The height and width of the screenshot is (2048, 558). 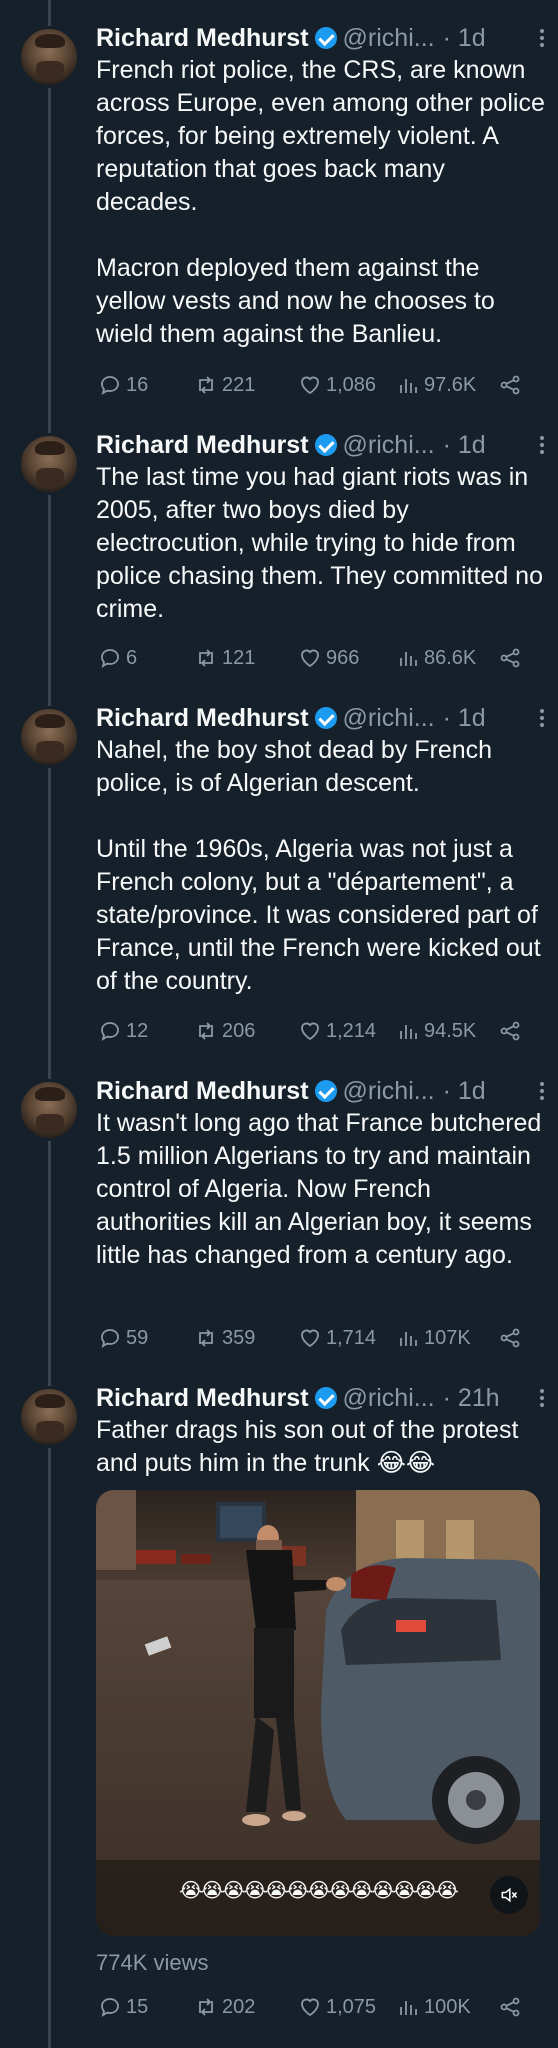 What do you see at coordinates (447, 2006) in the screenshot?
I see `views-count: 100K` at bounding box center [447, 2006].